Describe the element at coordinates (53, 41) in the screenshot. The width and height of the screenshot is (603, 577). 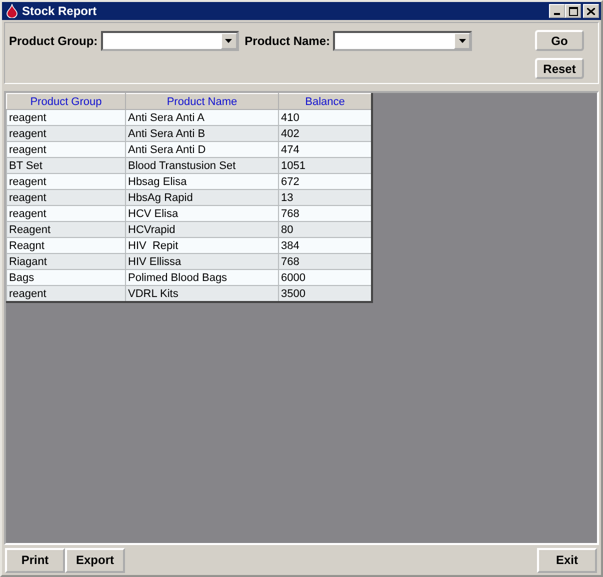
I see `filter-label: Product Group:` at that location.